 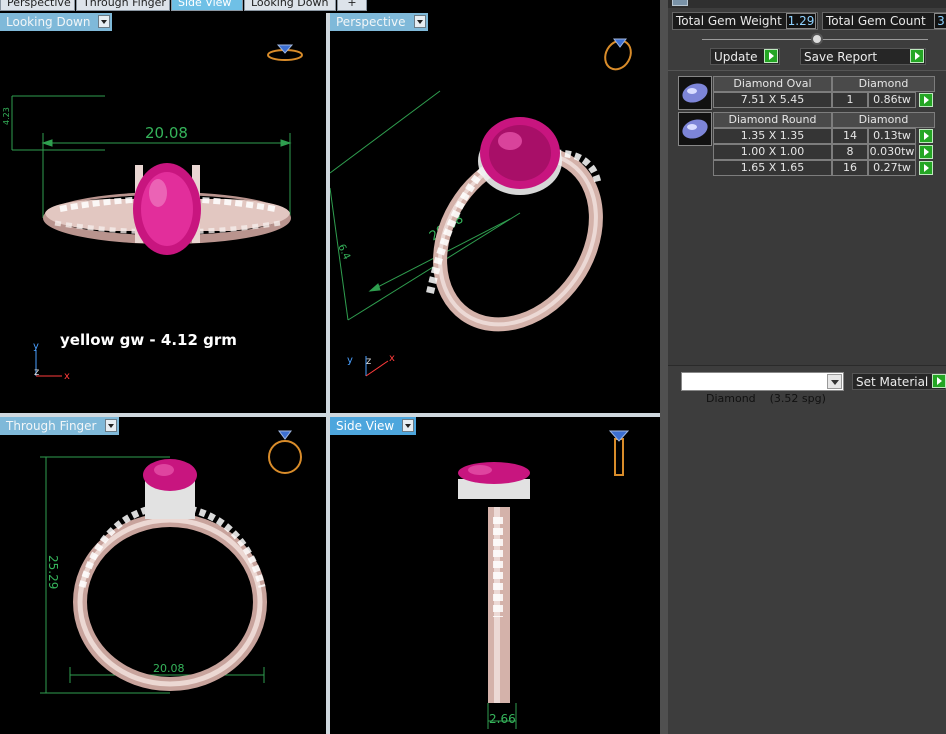 What do you see at coordinates (365, 426) in the screenshot?
I see `viewport-label-text: Side View` at bounding box center [365, 426].